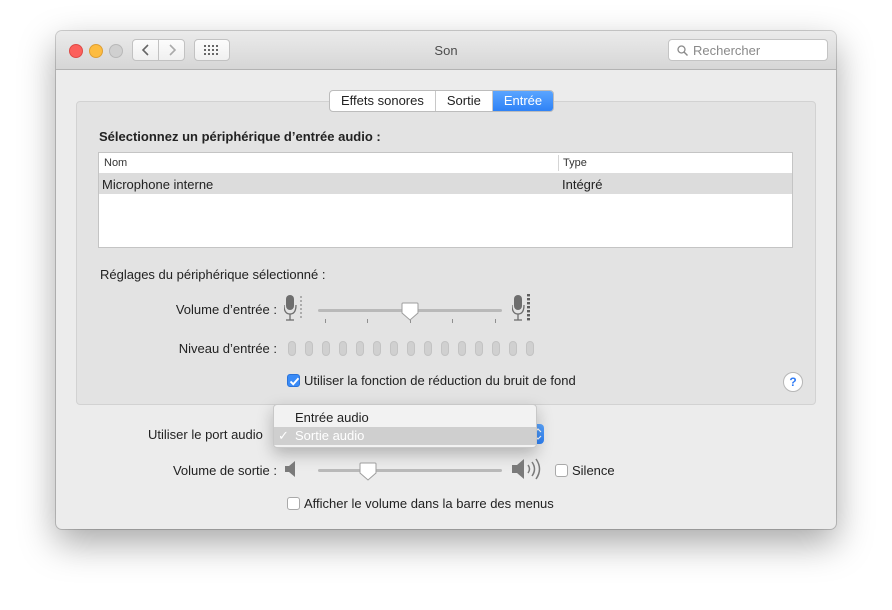 This screenshot has height=610, width=892. What do you see at coordinates (682, 50) in the screenshot?
I see `search-icon` at bounding box center [682, 50].